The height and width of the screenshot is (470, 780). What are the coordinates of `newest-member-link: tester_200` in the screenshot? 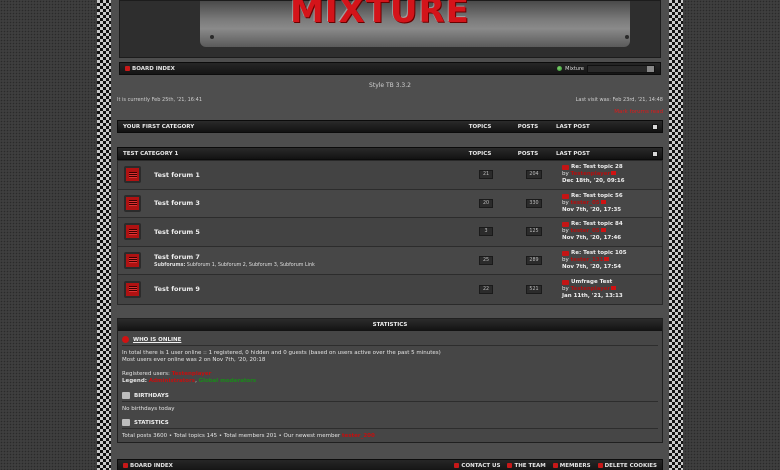 It's located at (358, 436).